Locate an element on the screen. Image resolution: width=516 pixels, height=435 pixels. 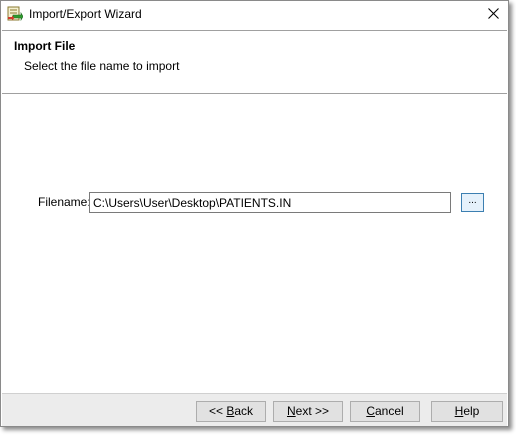
import-export-wizard-icon is located at coordinates (15, 14).